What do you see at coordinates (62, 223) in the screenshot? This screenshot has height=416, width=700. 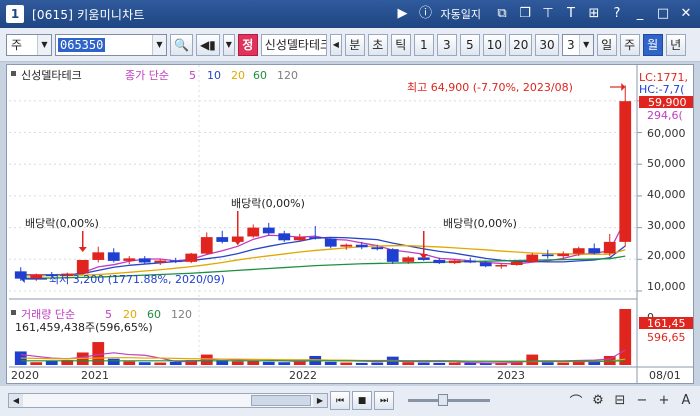 I see `dividend-label-2020: 배당락(0,00%)` at bounding box center [62, 223].